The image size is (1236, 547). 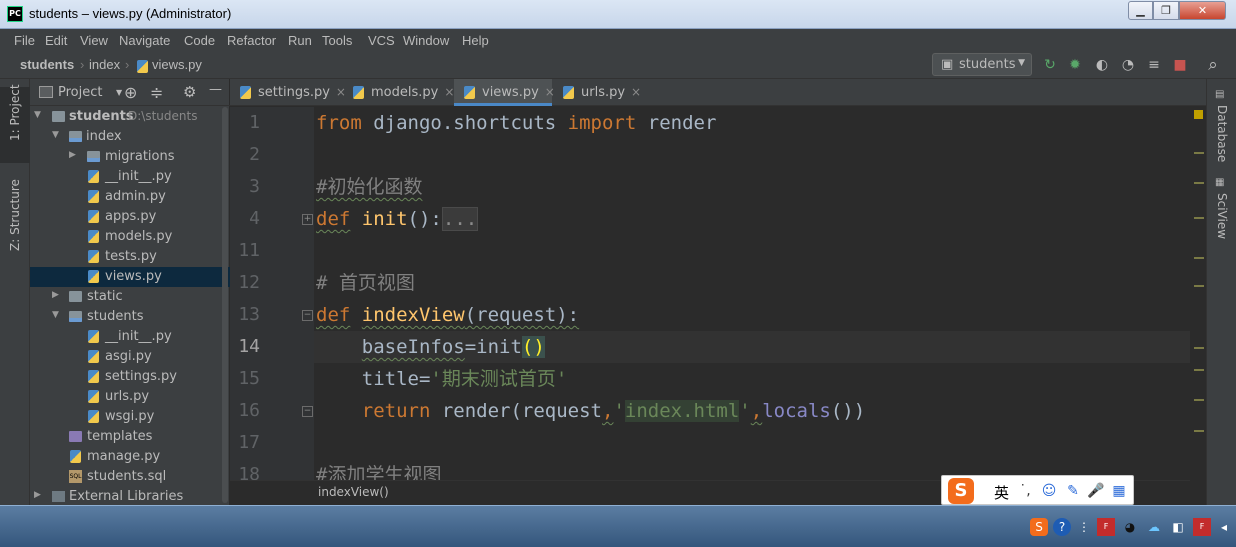 I want to click on tree-item-index: ▼ index, so click(x=130, y=137).